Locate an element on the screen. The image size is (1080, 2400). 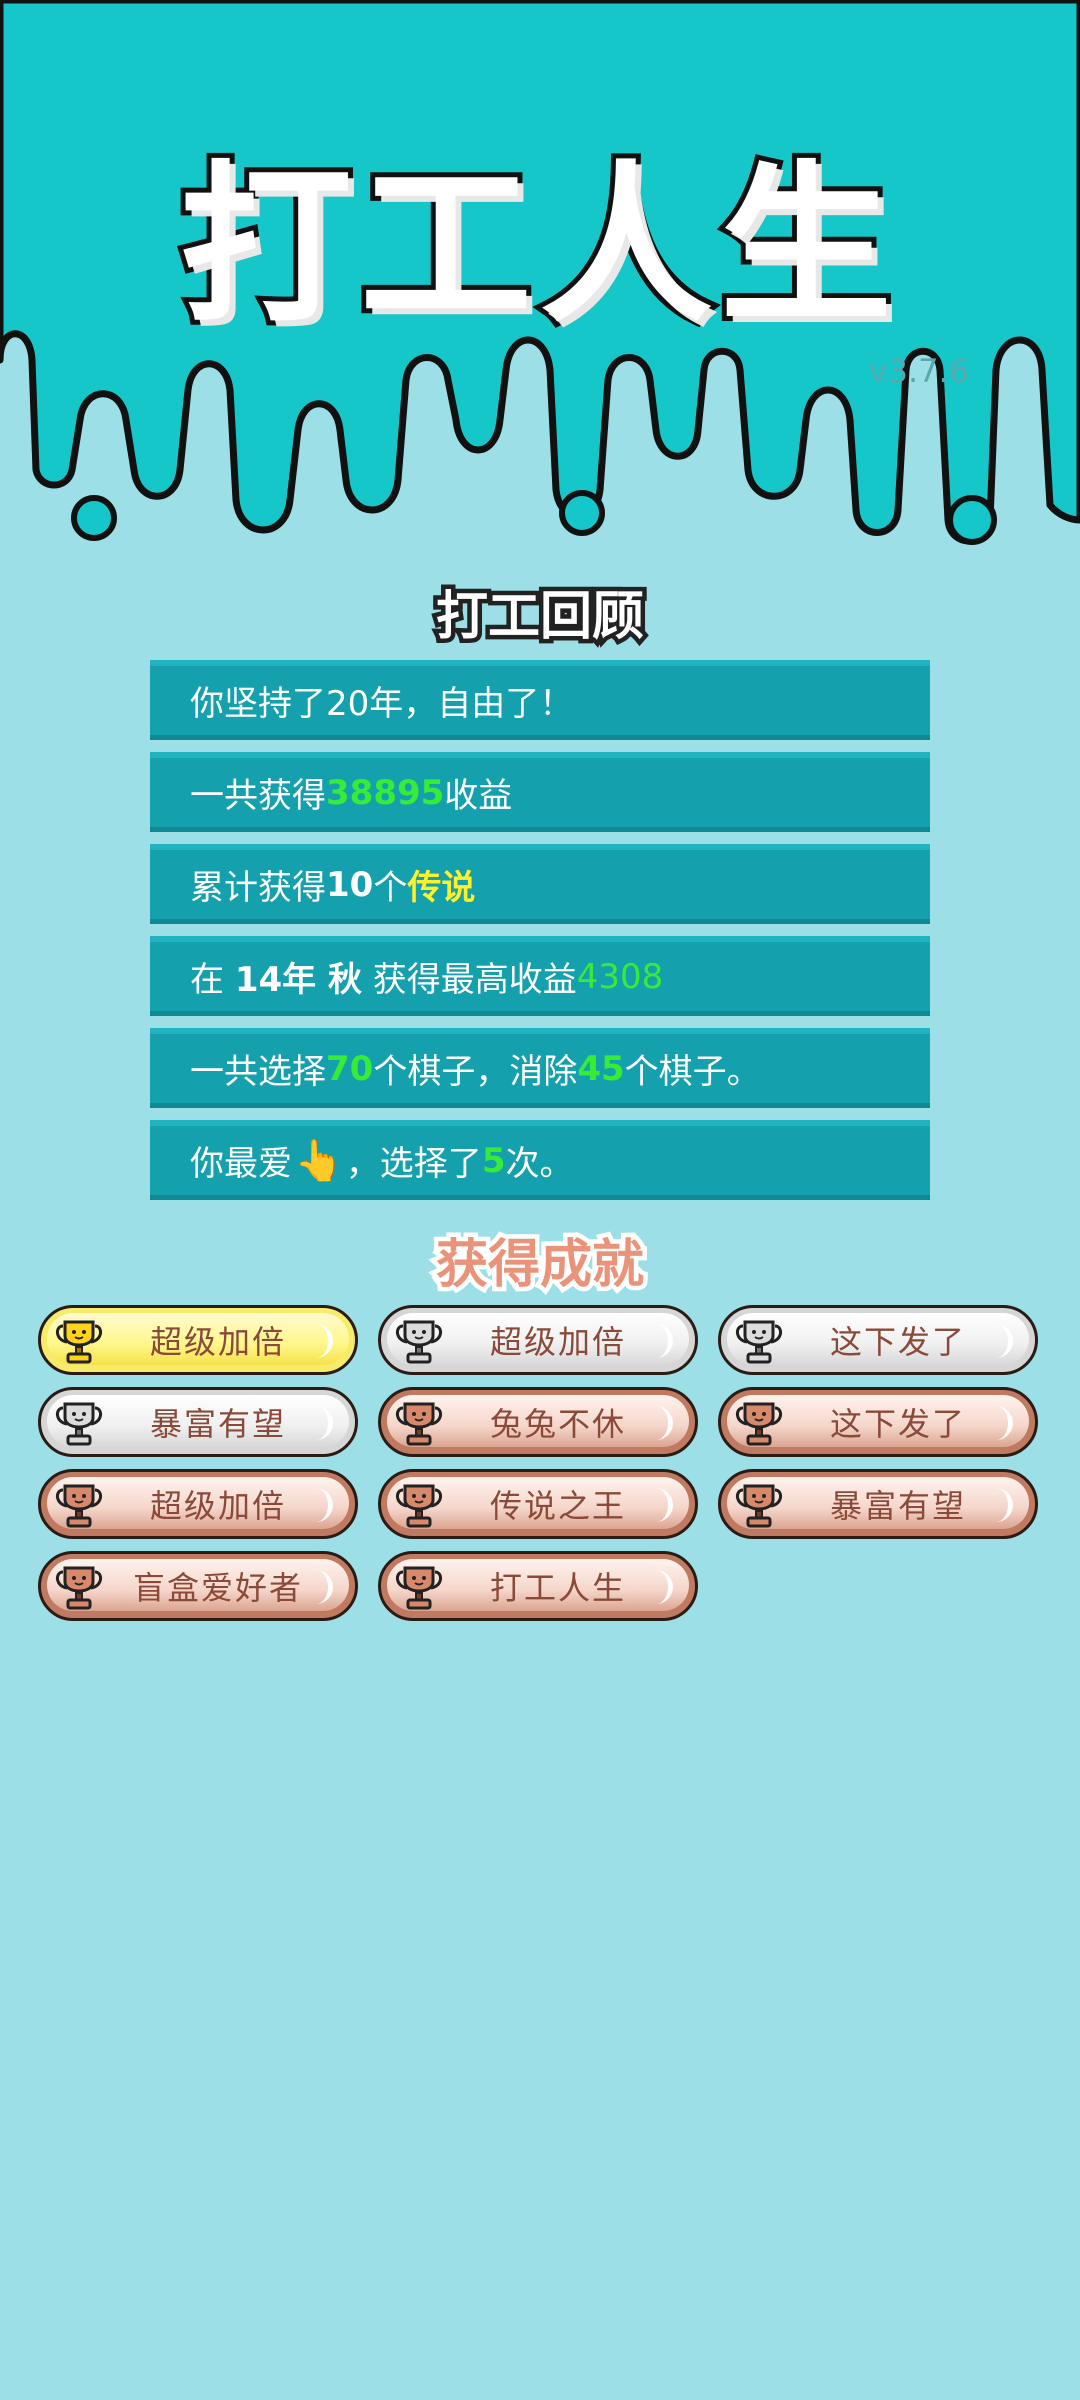
achievement-badge: 传说之王 is located at coordinates (538, 1504).